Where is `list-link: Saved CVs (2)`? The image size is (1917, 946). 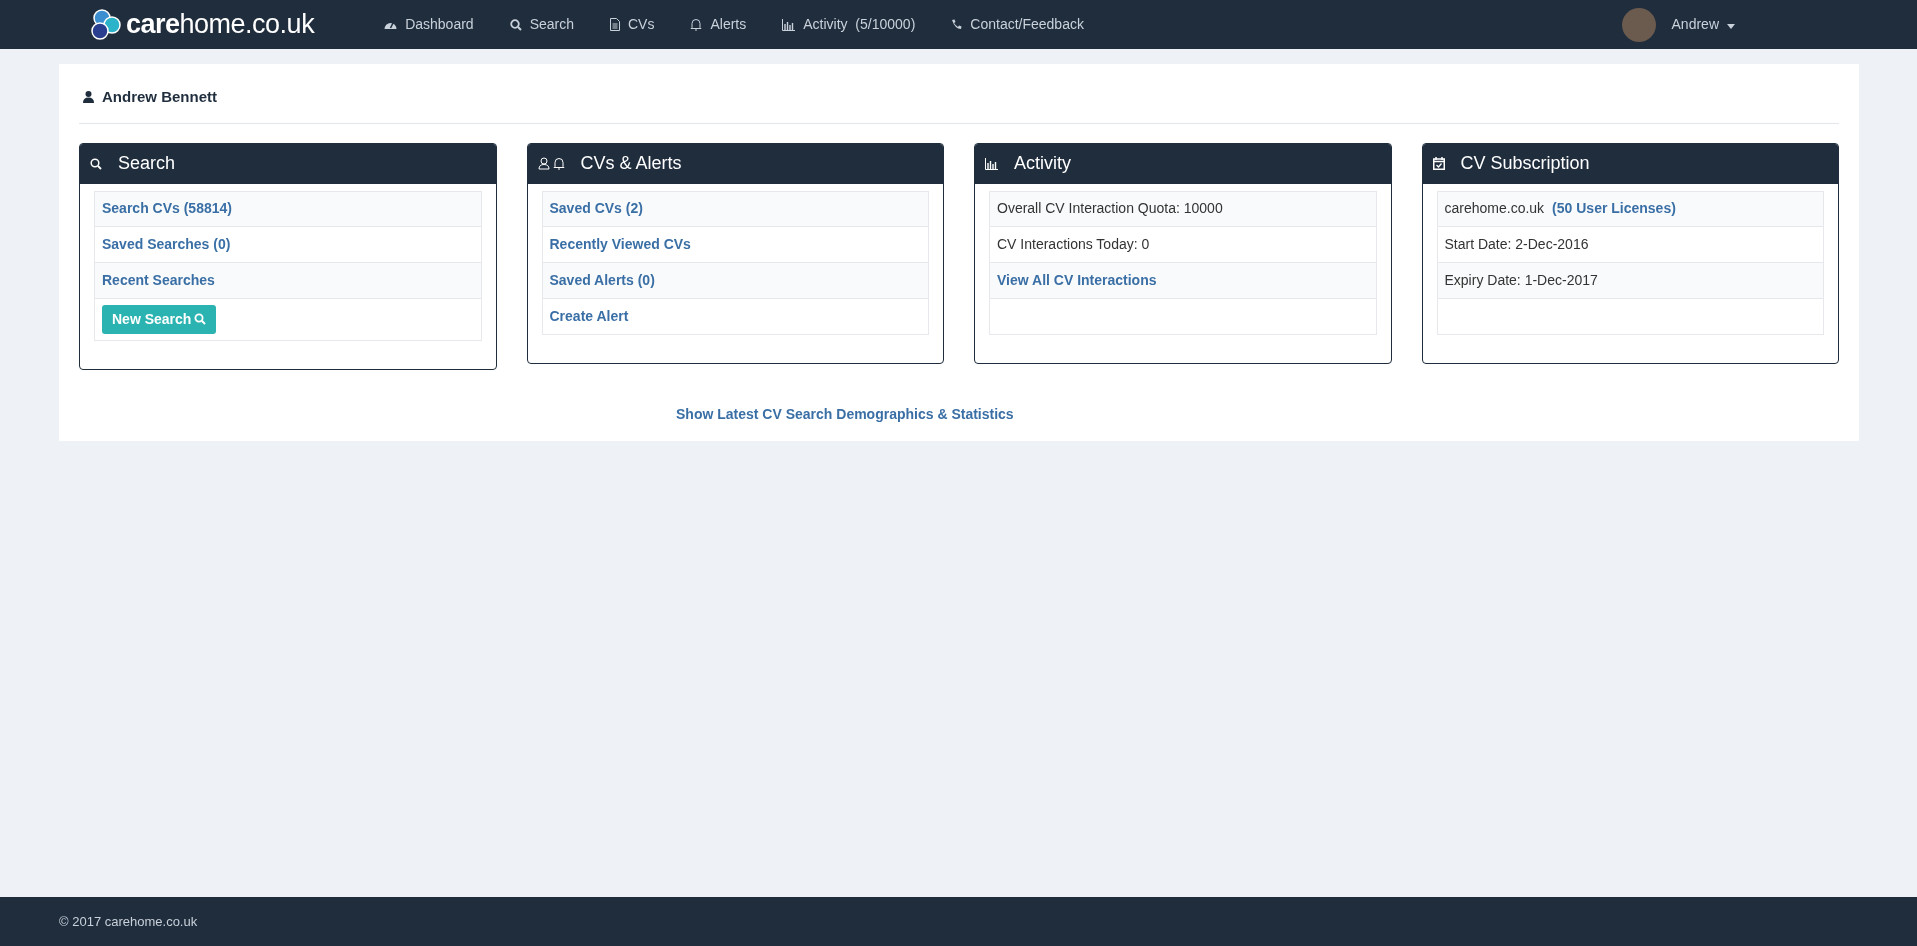 list-link: Saved CVs (2) is located at coordinates (596, 208).